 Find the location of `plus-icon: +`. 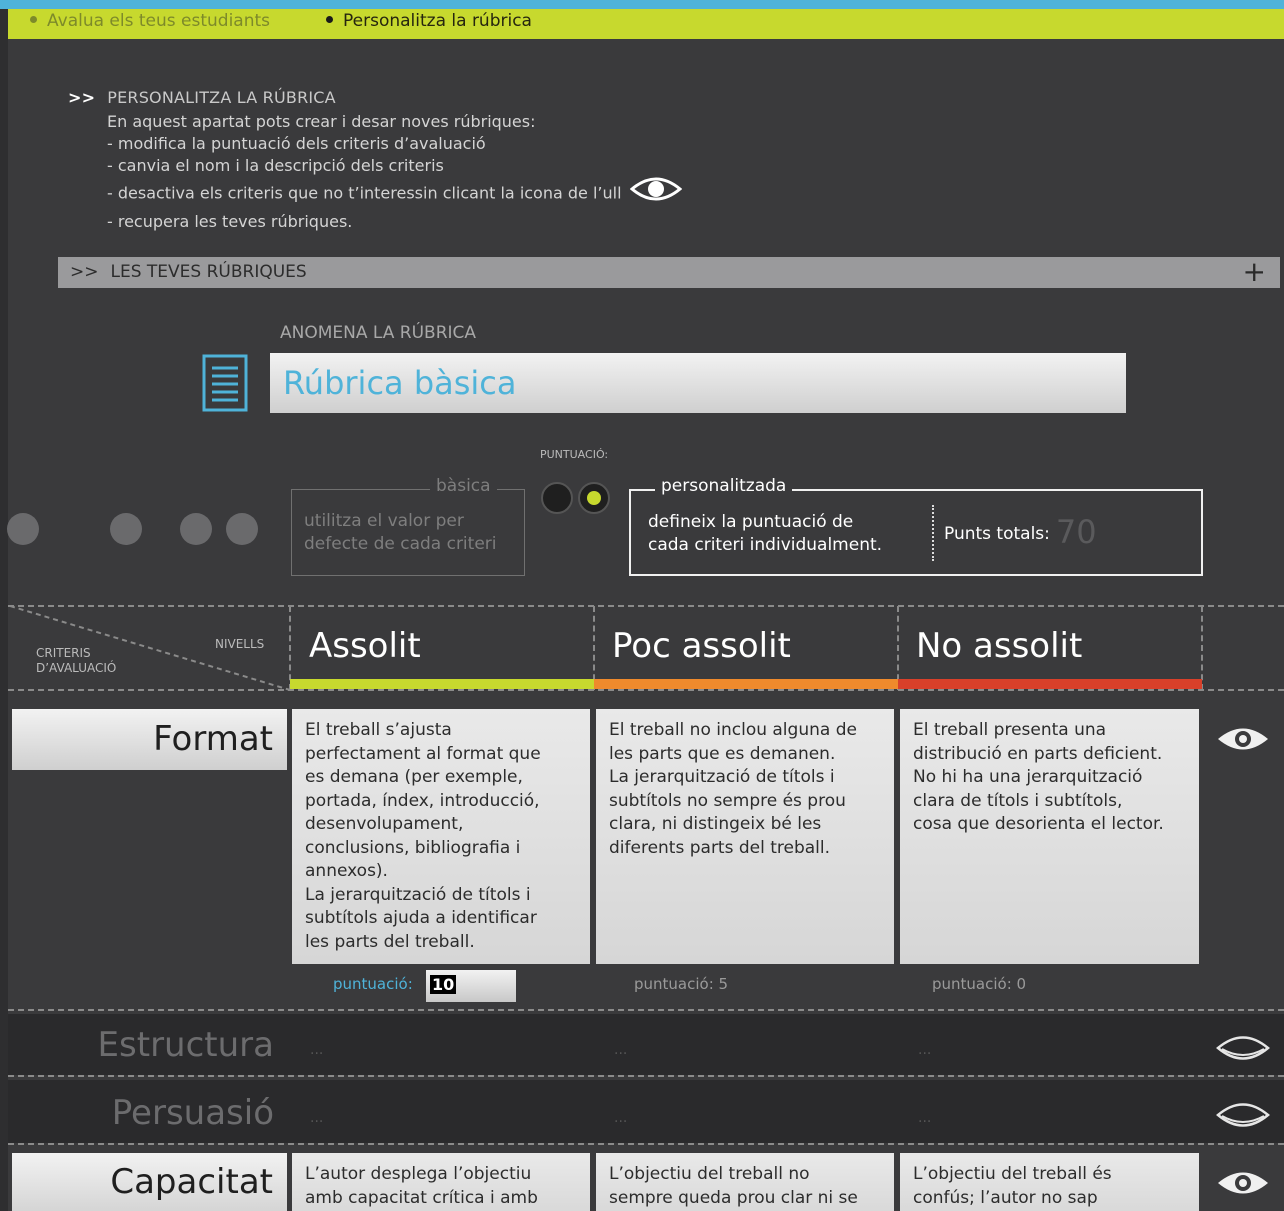

plus-icon: + is located at coordinates (1254, 271).